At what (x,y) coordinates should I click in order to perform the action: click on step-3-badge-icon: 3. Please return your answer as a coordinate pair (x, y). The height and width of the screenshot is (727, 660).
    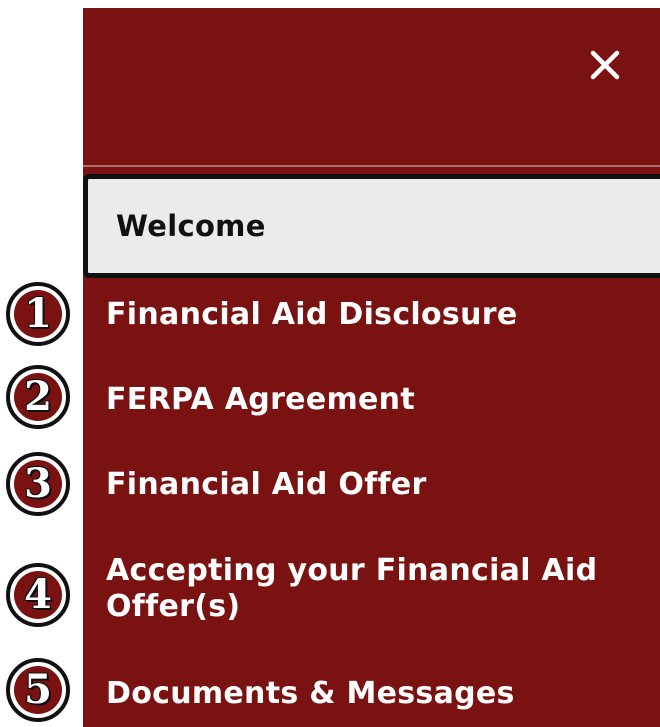
    Looking at the image, I should click on (38, 484).